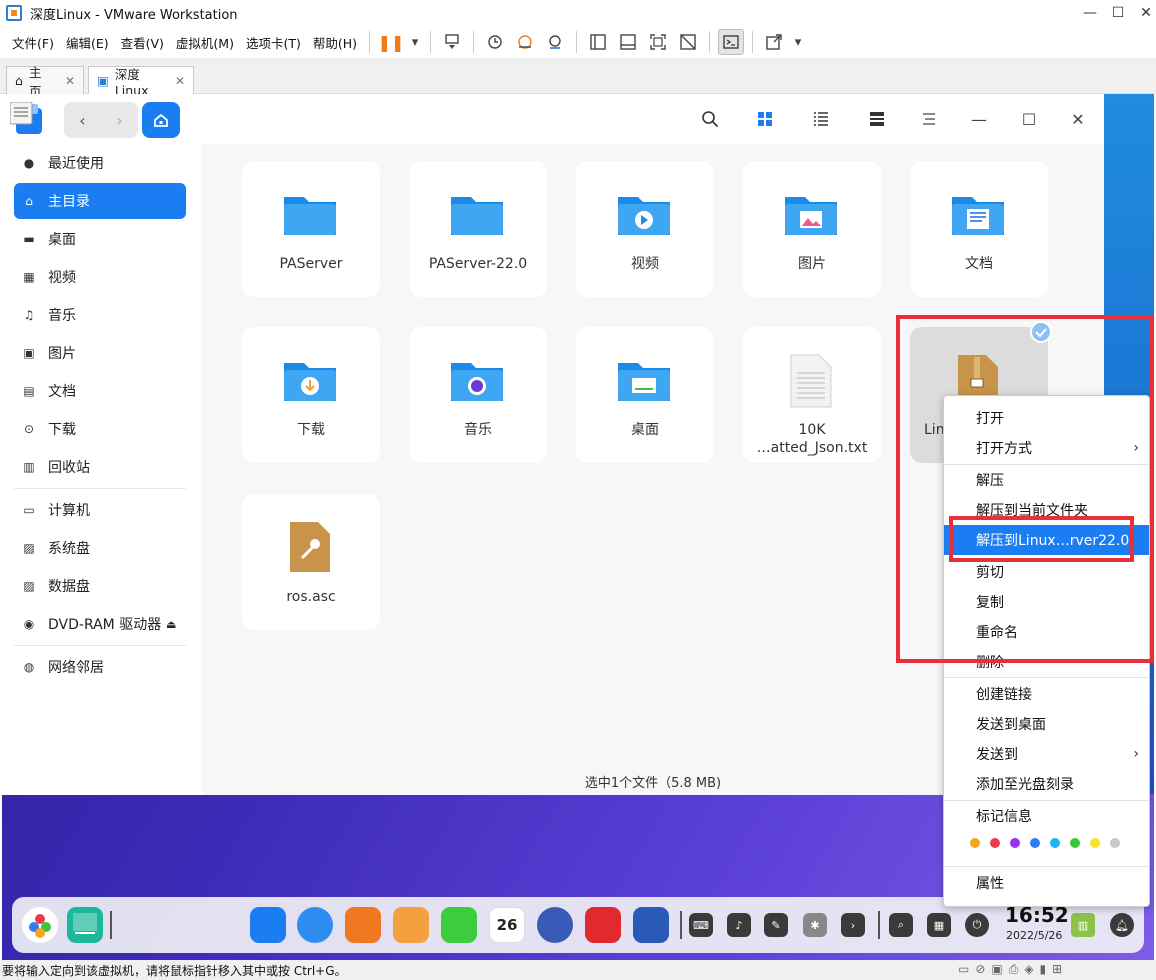  What do you see at coordinates (628, 42) in the screenshot?
I see `thumbnail-bar-icon` at bounding box center [628, 42].